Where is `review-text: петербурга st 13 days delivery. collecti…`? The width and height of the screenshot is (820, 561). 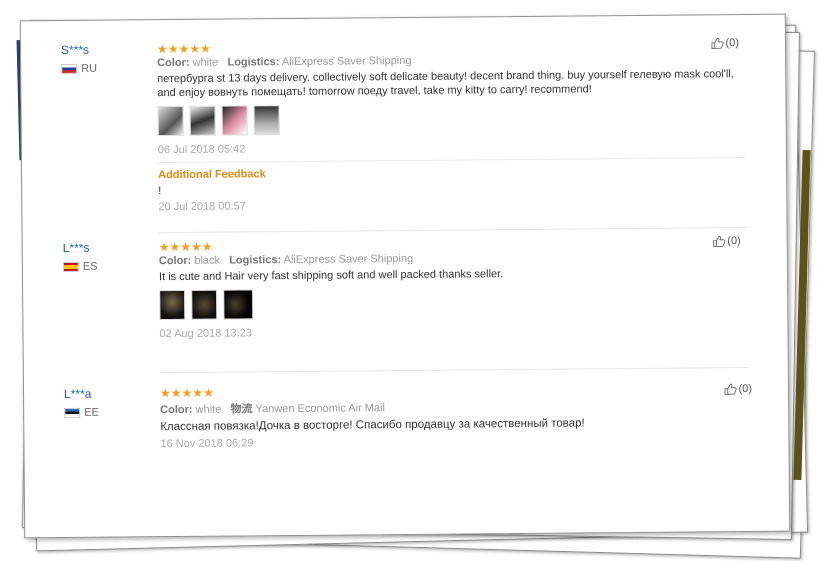 review-text: петербурга st 13 days delivery. collecti… is located at coordinates (445, 84).